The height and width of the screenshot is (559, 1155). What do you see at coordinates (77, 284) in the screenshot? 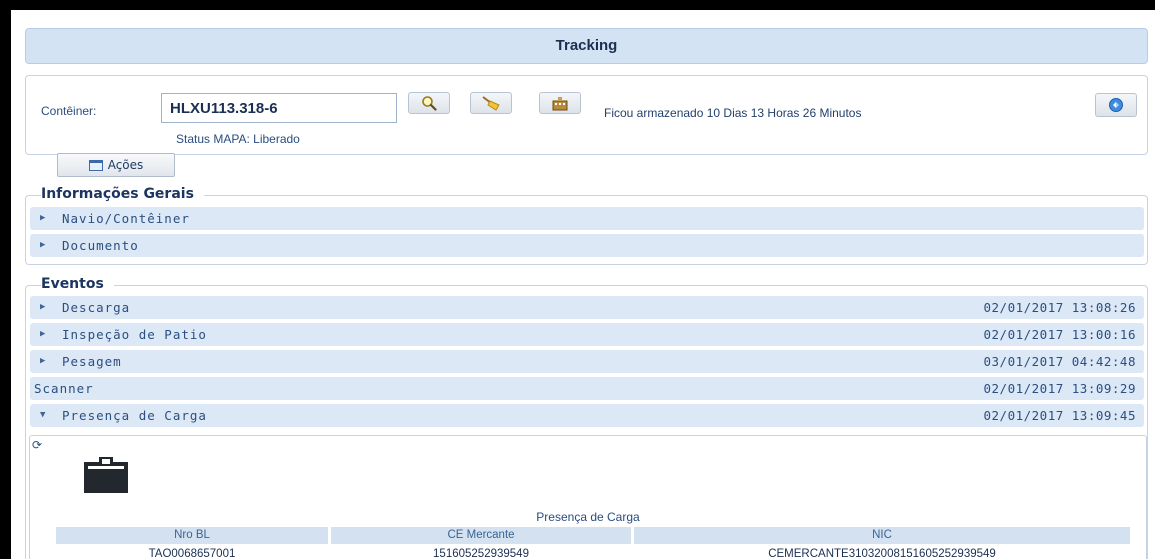
I see `events-legend: Eventos` at bounding box center [77, 284].